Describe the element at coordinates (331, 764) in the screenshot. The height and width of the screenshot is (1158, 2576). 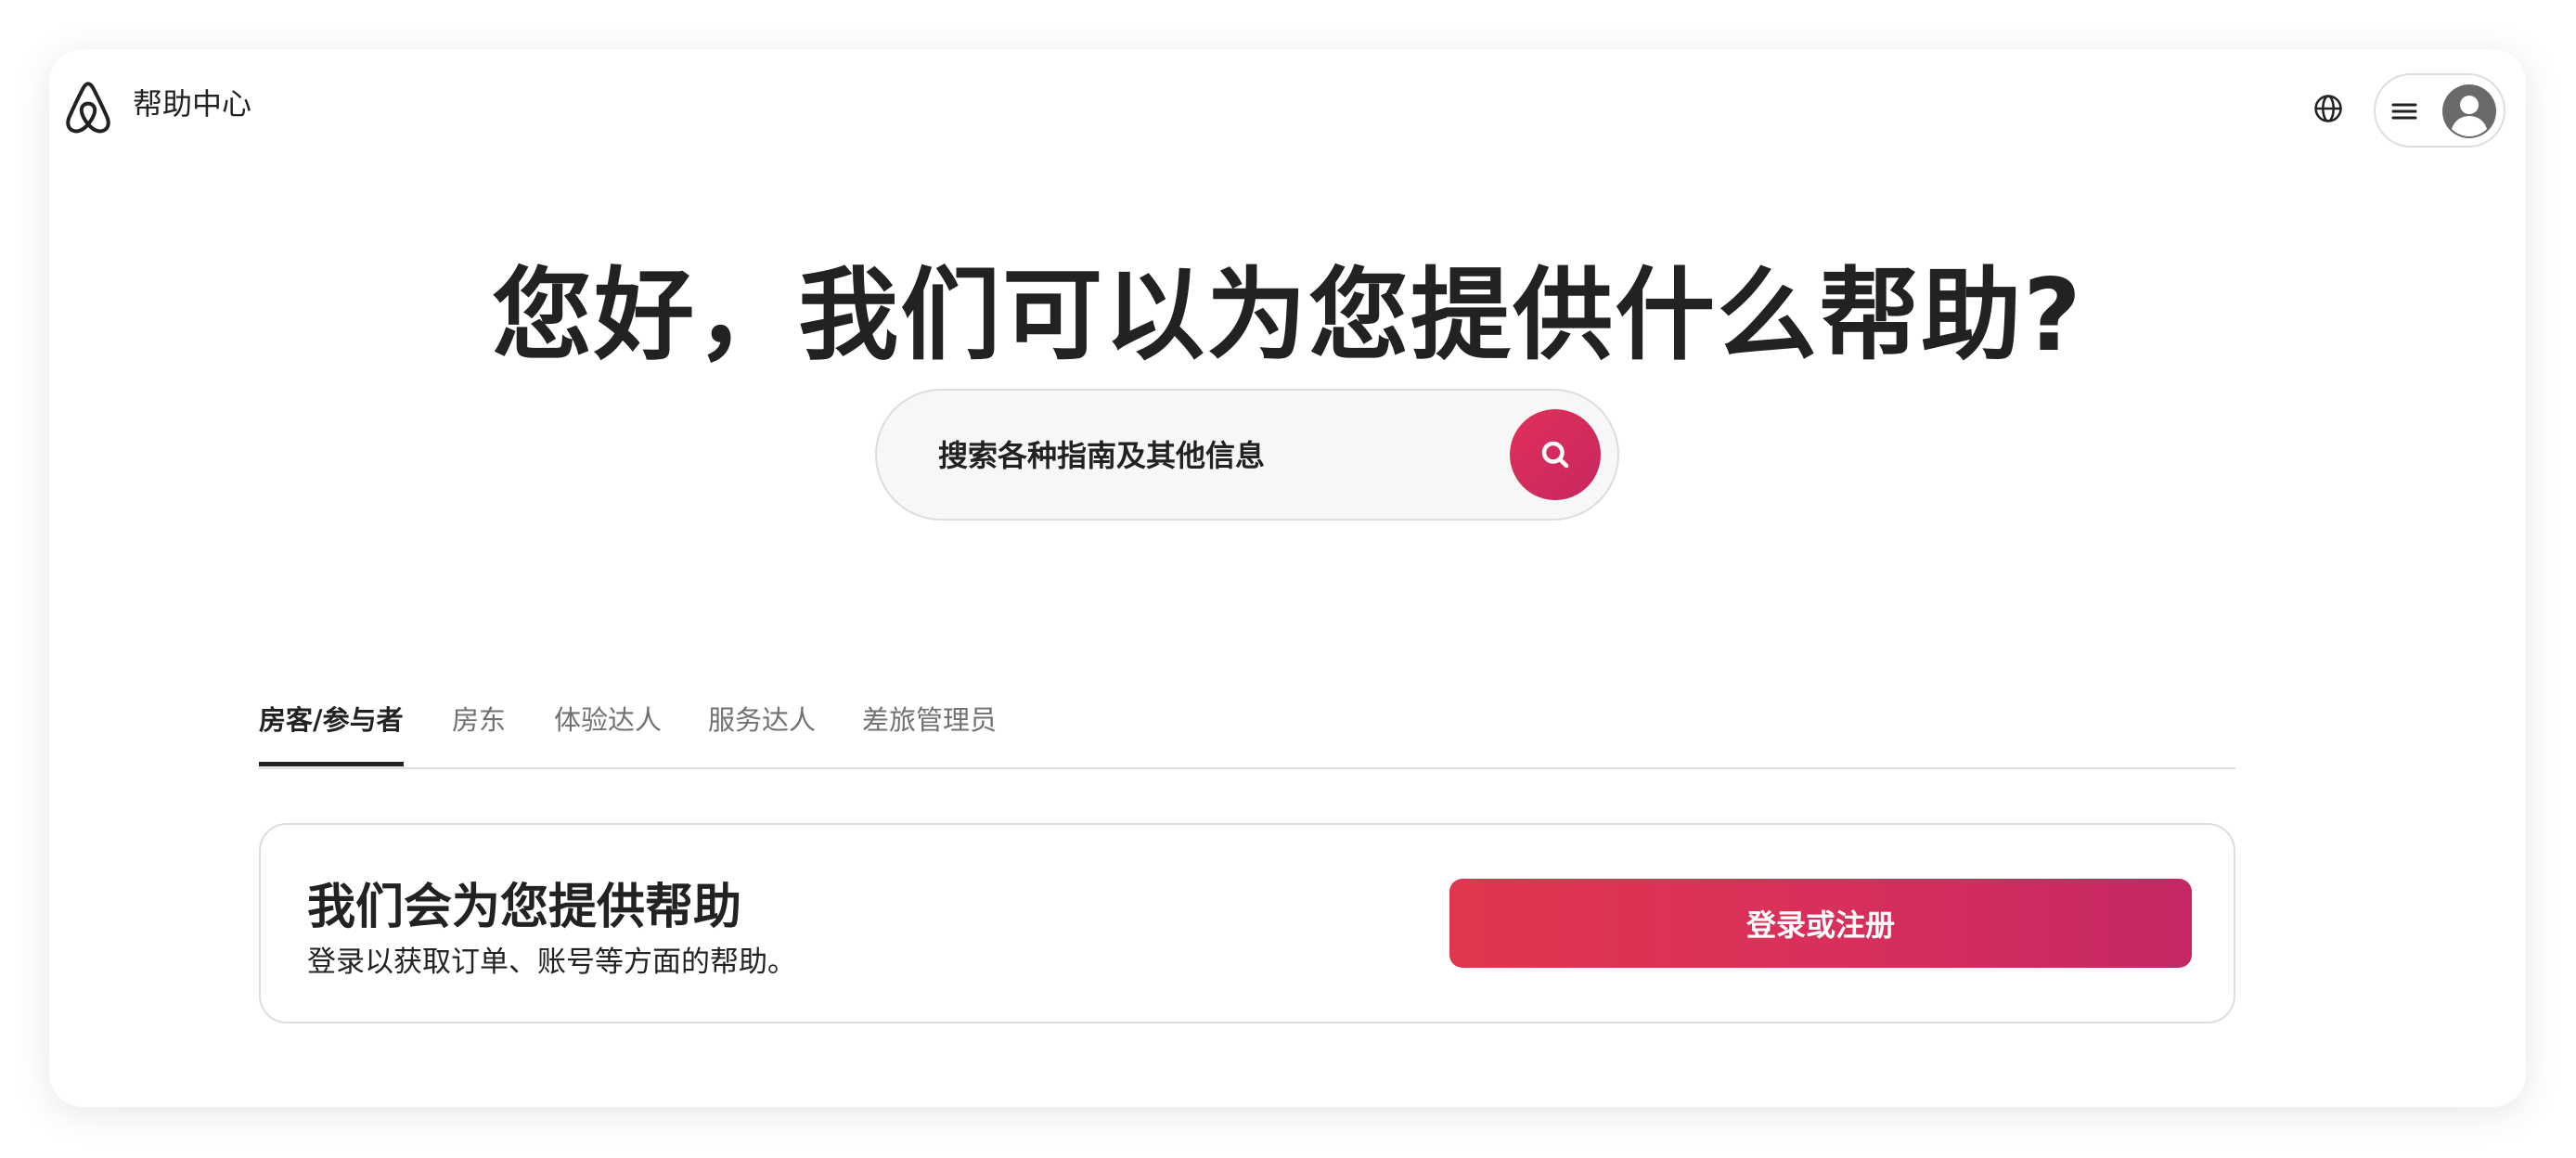
I see `active-tab-indicator` at that location.